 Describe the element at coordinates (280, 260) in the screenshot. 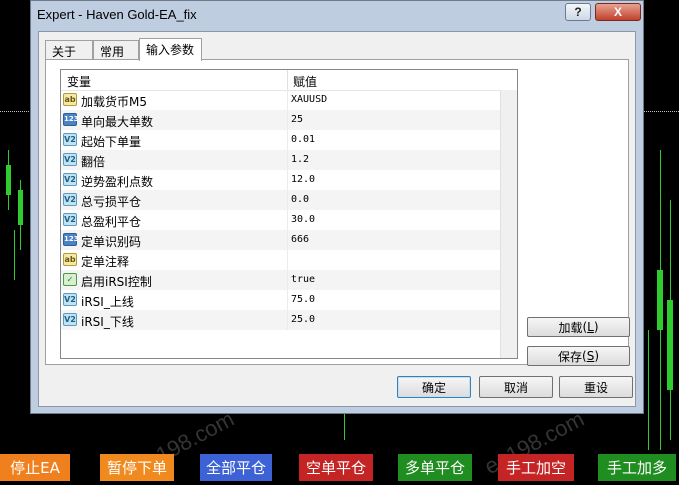

I see `parameter-row: ab 定单注释` at that location.